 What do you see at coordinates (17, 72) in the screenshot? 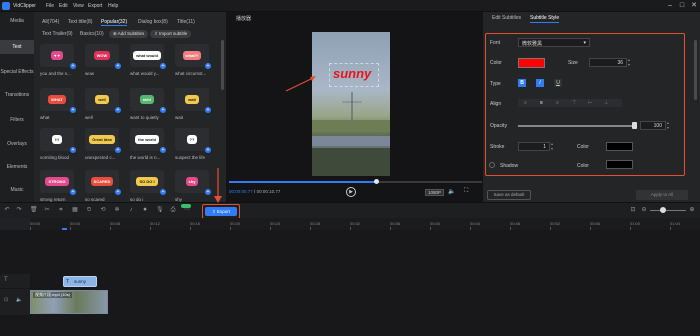
I see `nav-special-effects: Special Effects` at bounding box center [17, 72].